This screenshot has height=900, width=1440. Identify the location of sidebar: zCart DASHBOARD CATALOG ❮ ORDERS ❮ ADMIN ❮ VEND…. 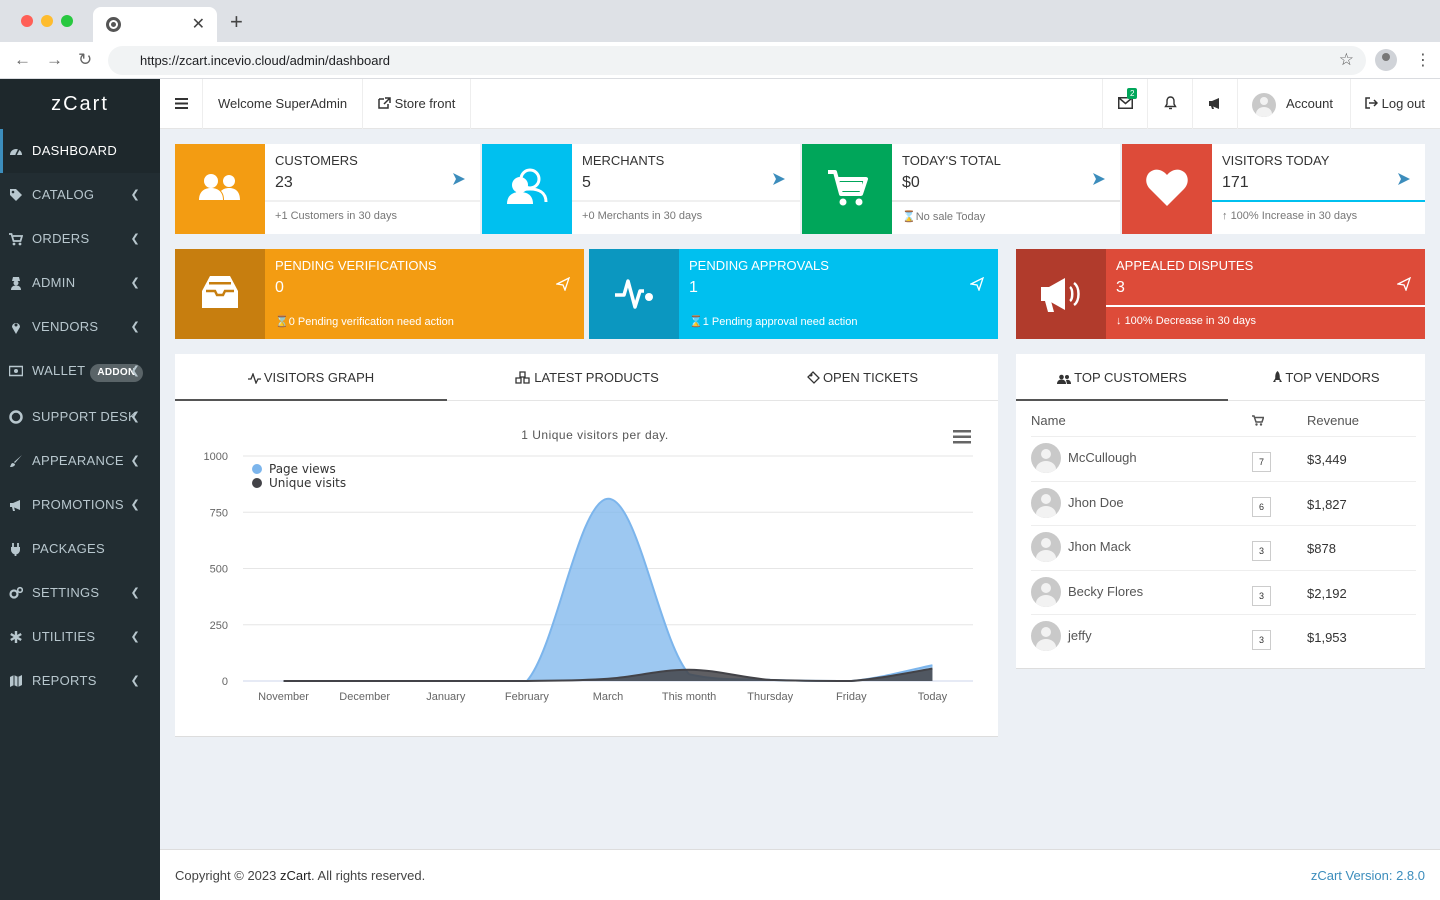
(80, 489).